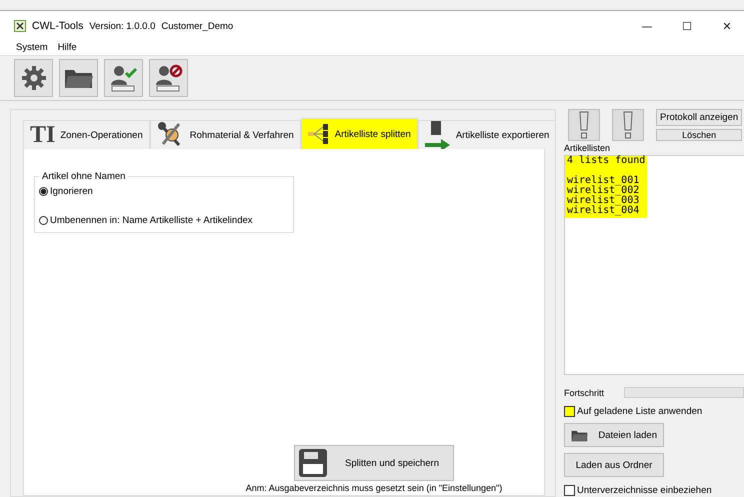 The width and height of the screenshot is (744, 497). Describe the element at coordinates (83, 176) in the screenshot. I see `group-title: Artikel ohne Namen` at that location.